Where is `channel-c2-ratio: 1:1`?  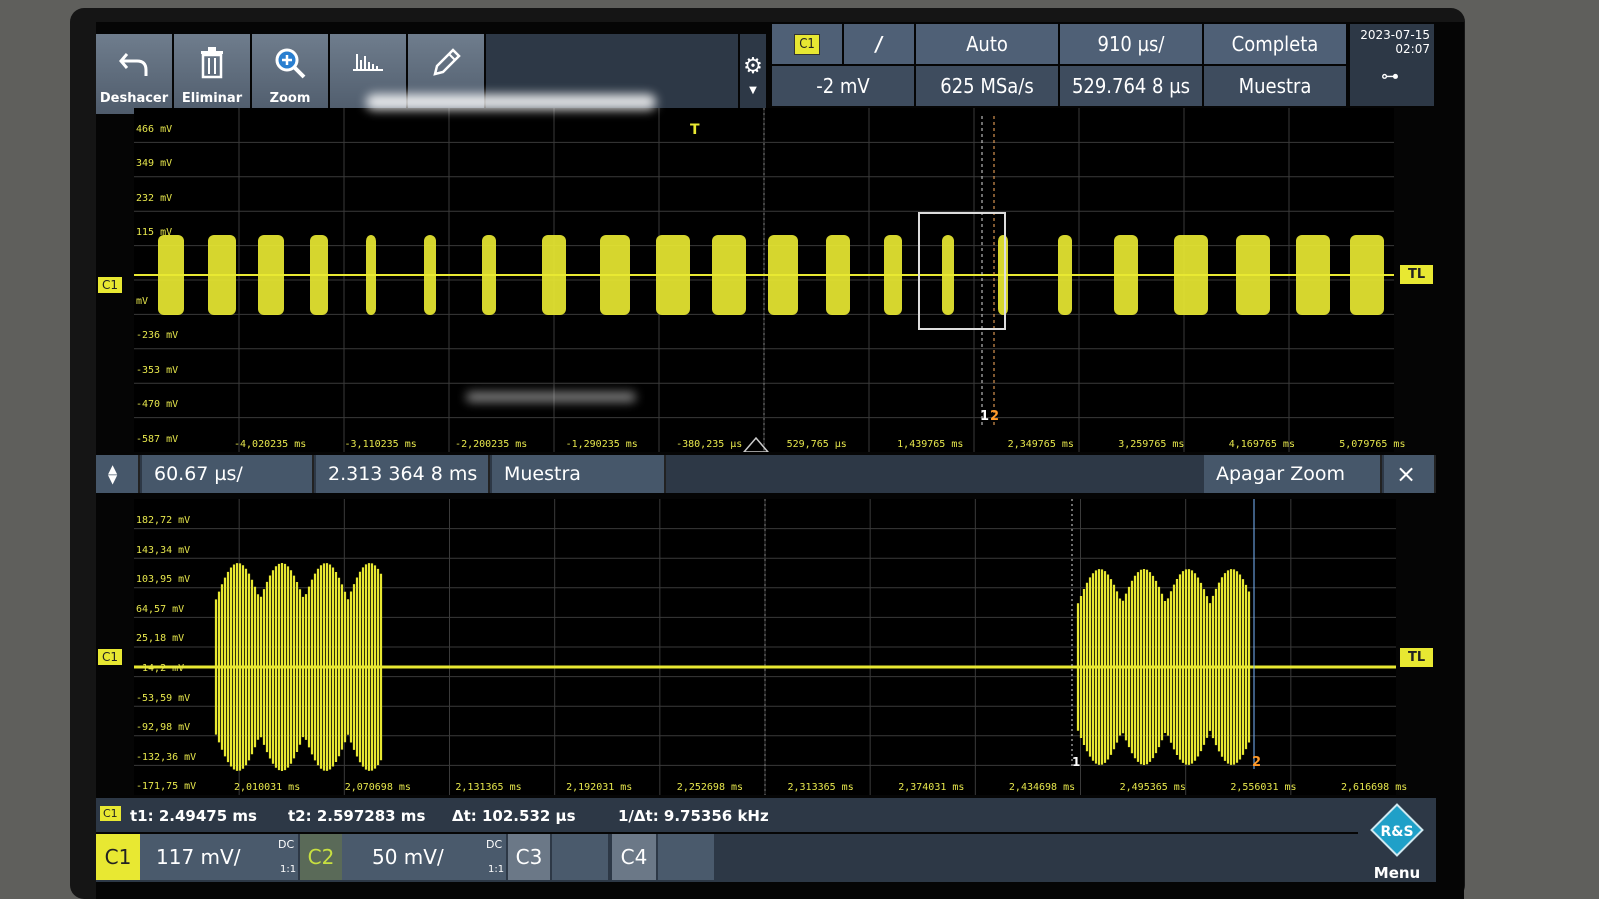 channel-c2-ratio: 1:1 is located at coordinates (496, 869).